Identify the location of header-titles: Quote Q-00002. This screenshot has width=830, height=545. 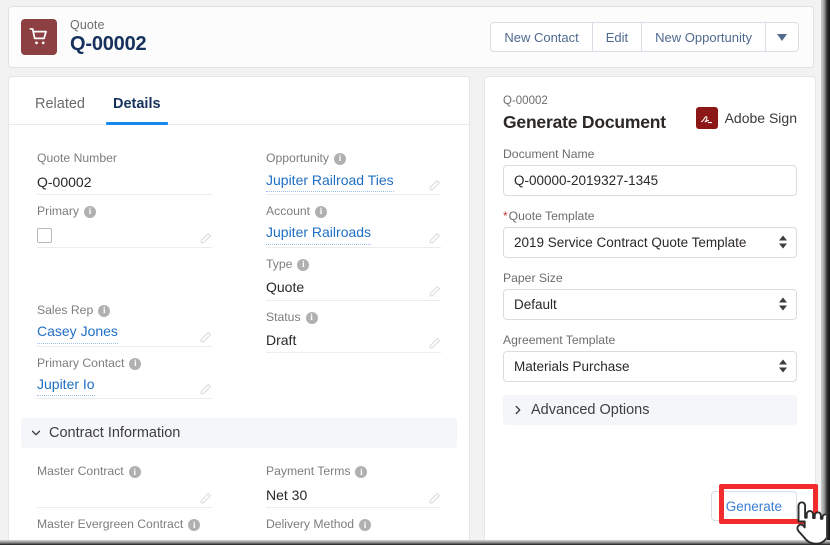
(108, 37).